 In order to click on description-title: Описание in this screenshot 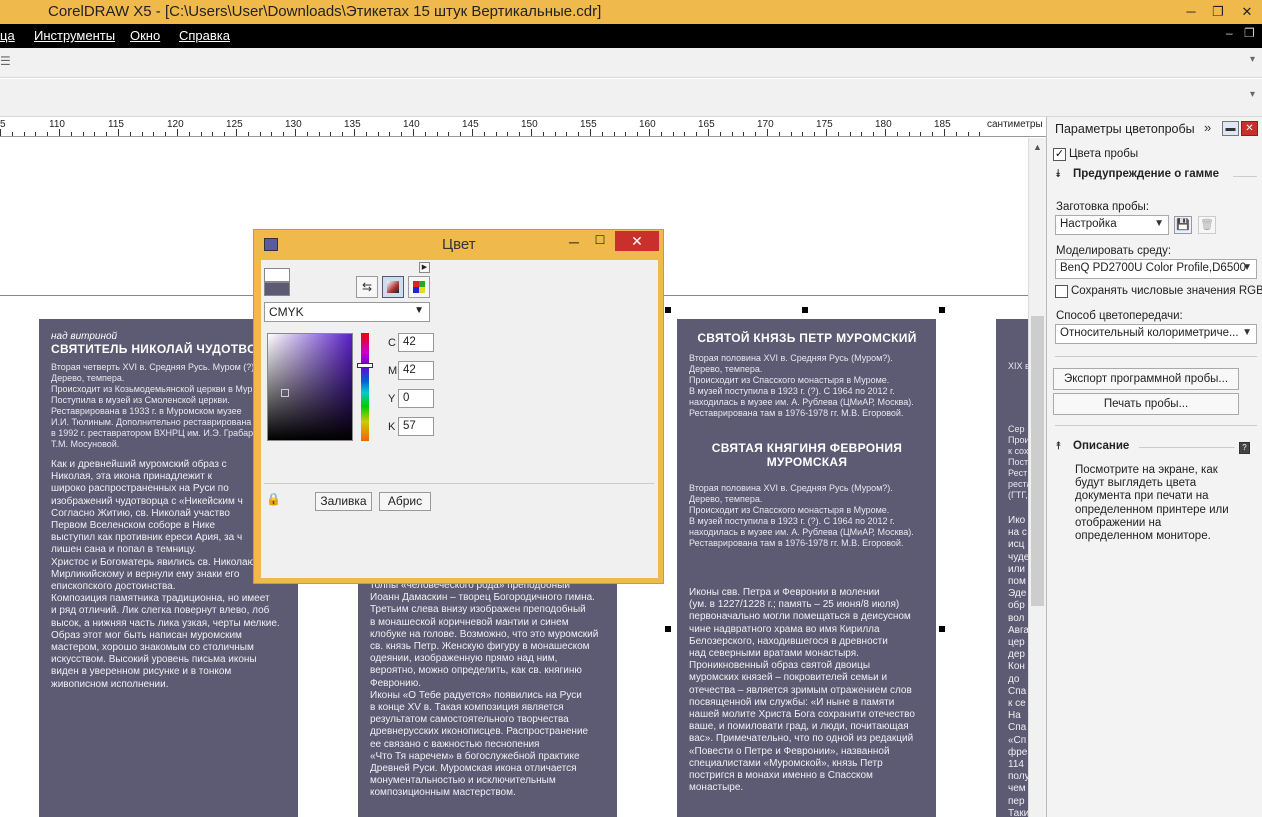, I will do `click(1101, 446)`.